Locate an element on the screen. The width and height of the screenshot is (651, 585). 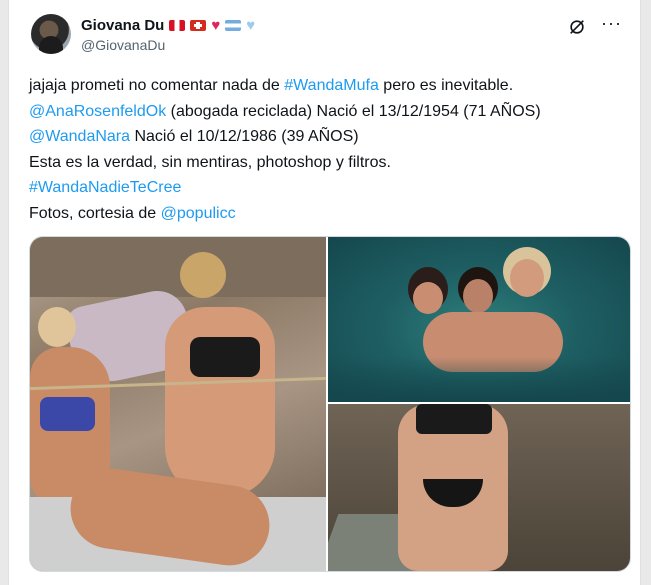
grok-icon is located at coordinates (577, 27).